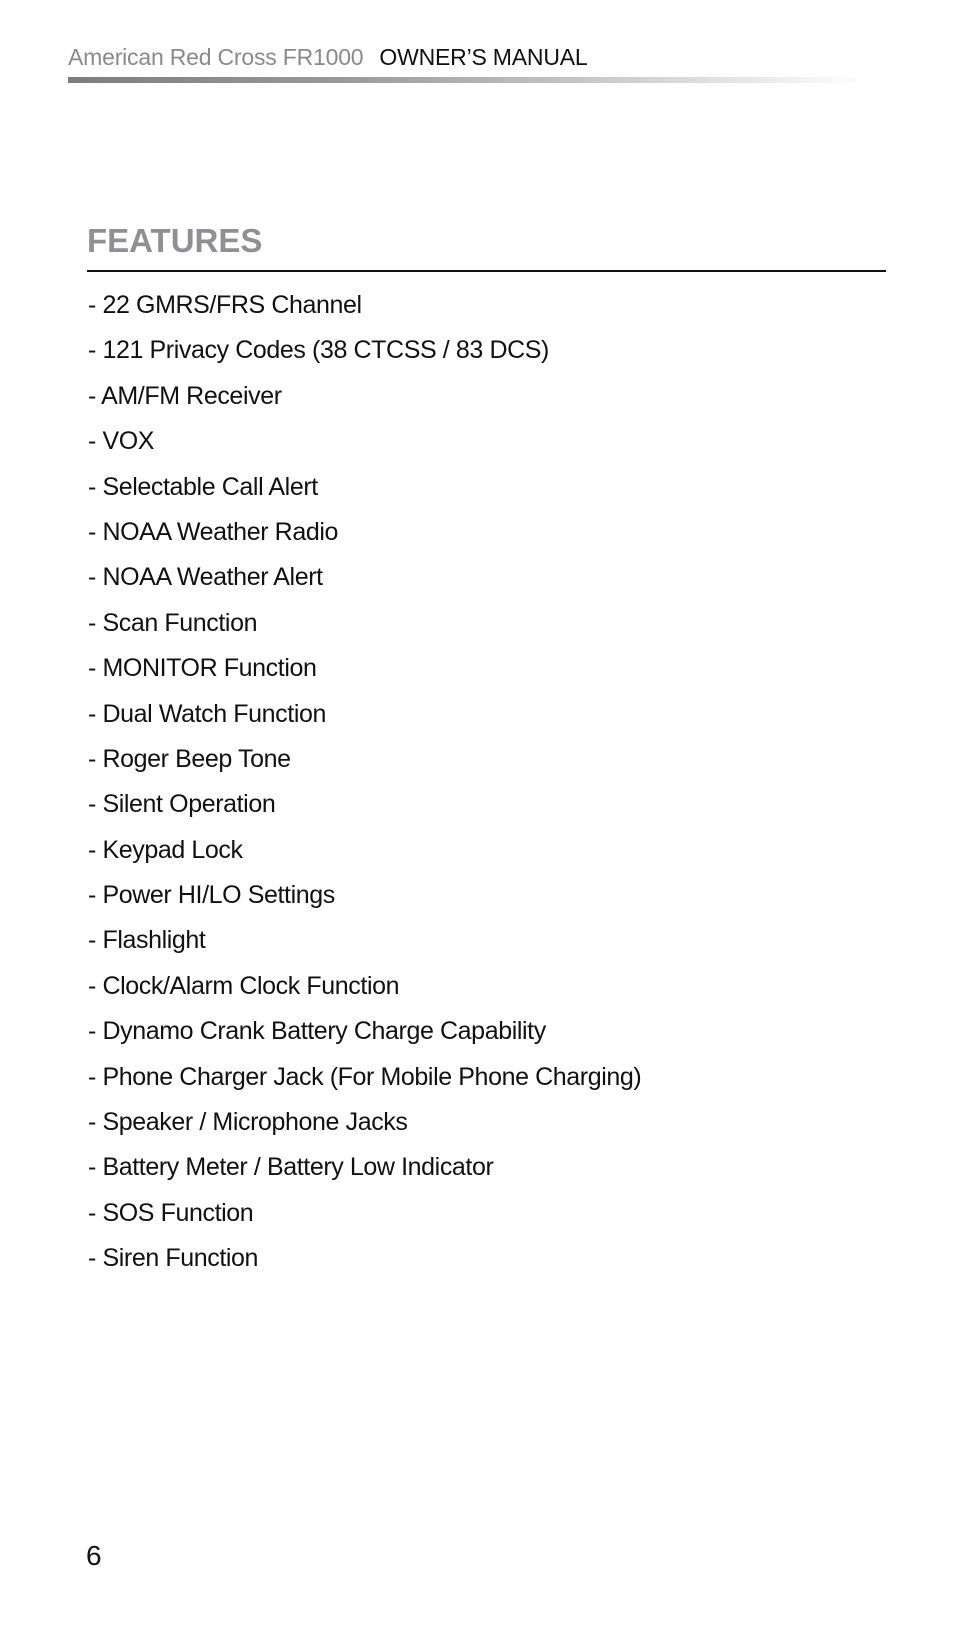 Image resolution: width=954 pixels, height=1636 pixels. Describe the element at coordinates (291, 1167) in the screenshot. I see `feature-list-item: - Battery Meter / Battery Low Indicator` at that location.